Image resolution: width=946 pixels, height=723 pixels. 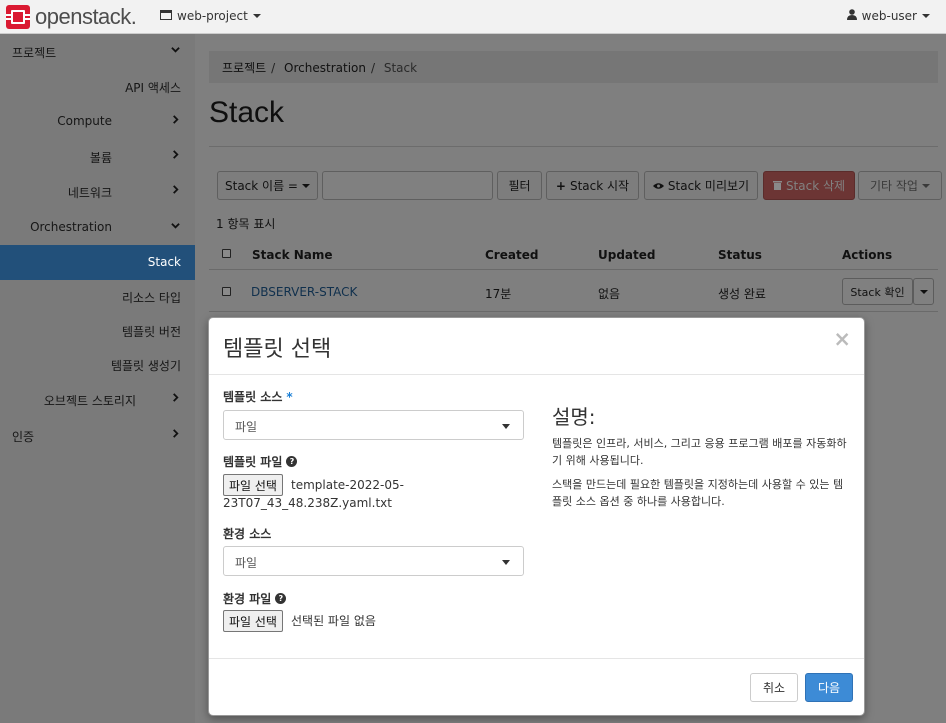 What do you see at coordinates (84, 121) in the screenshot?
I see `sidebar-item-label: Compute` at bounding box center [84, 121].